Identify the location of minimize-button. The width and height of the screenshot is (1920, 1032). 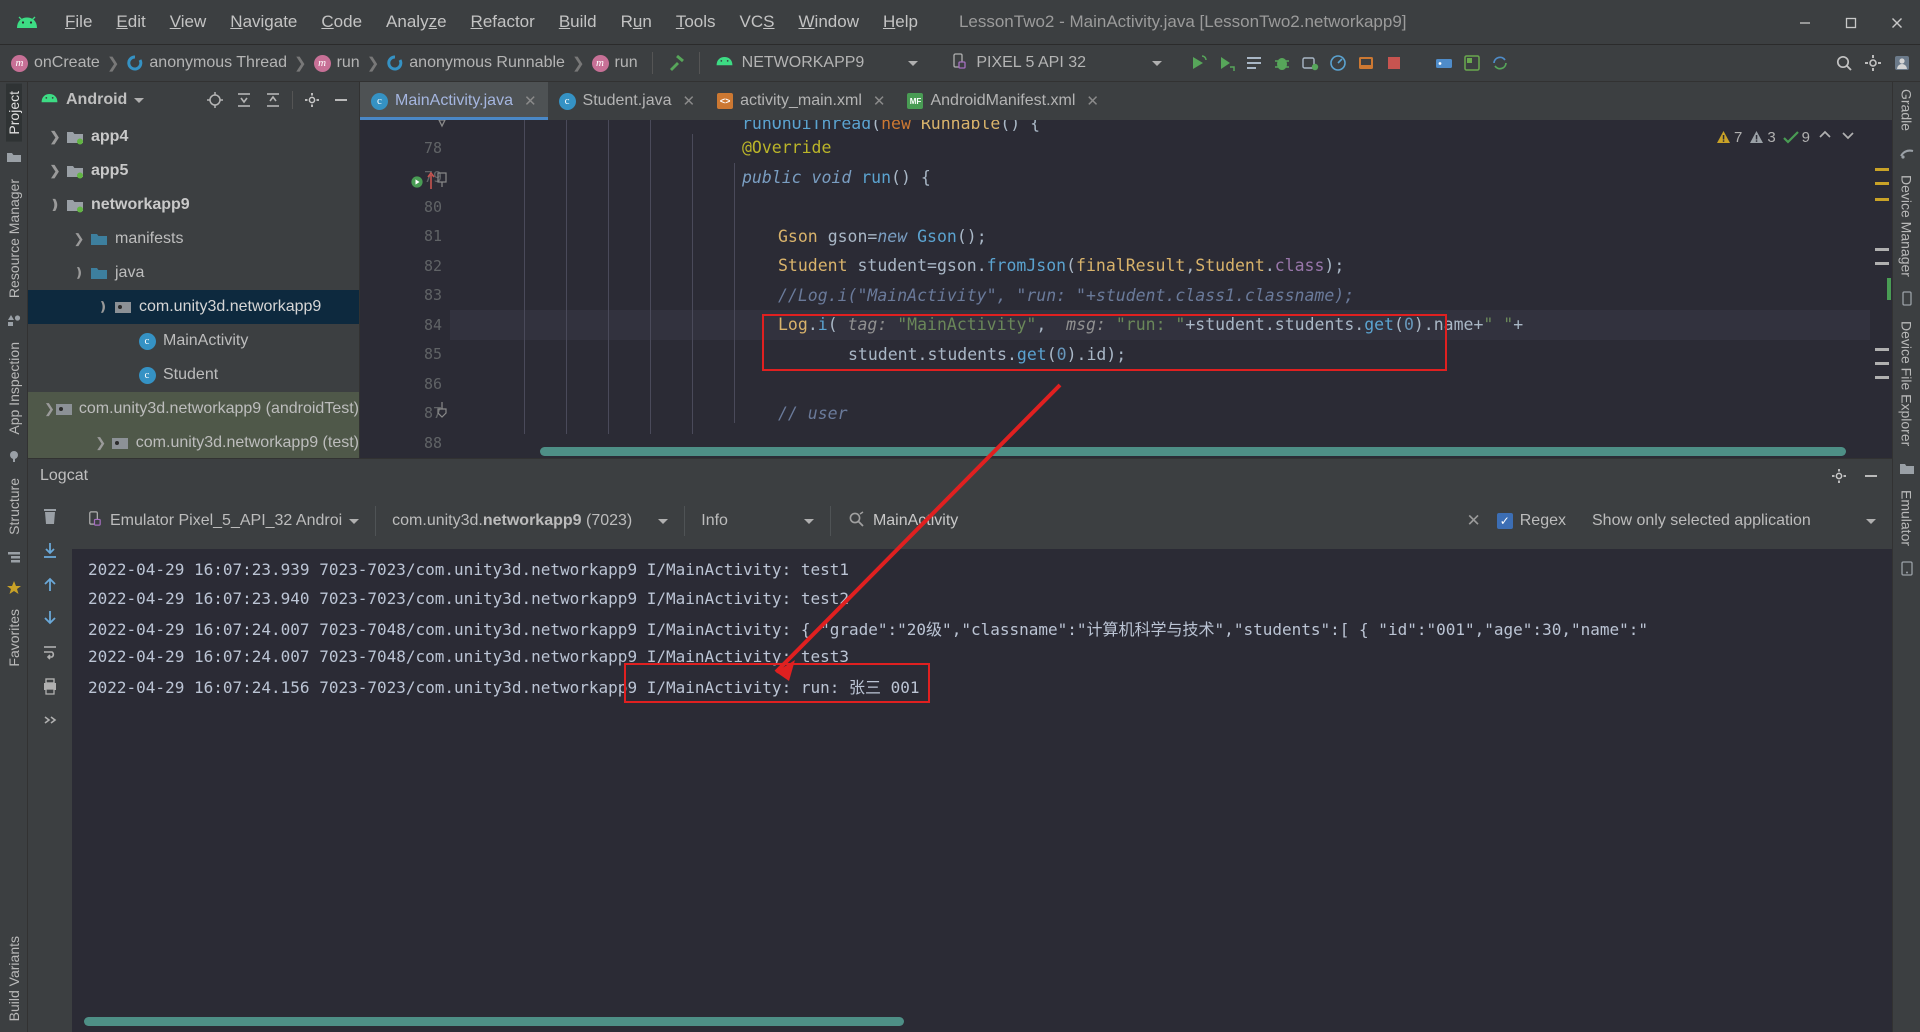
(1805, 22).